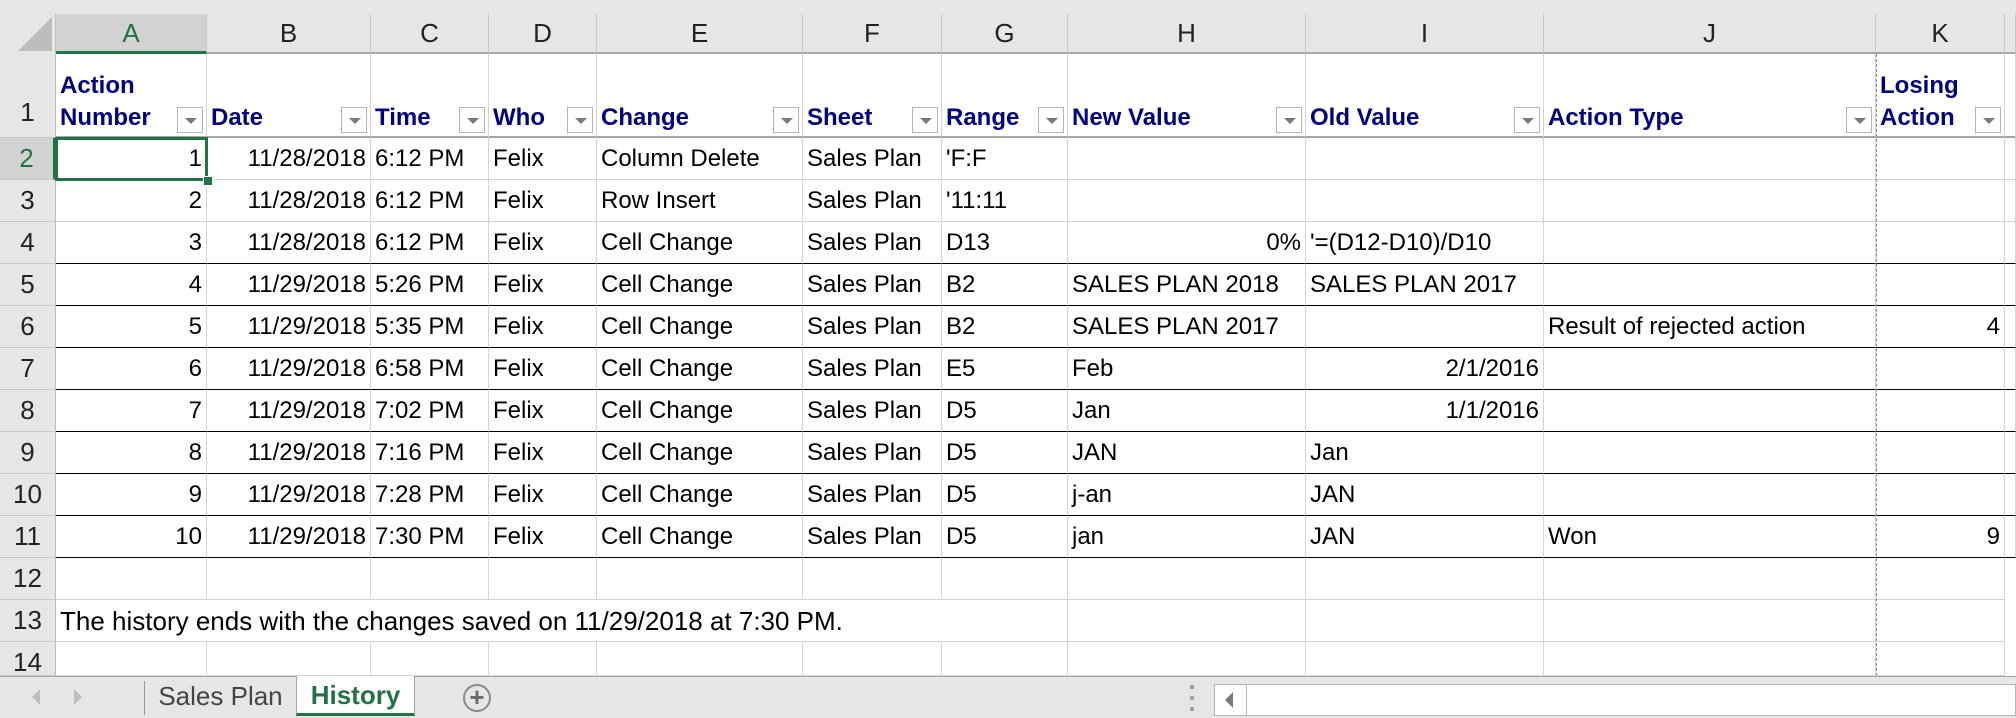 This screenshot has height=718, width=2016. What do you see at coordinates (2010, 34) in the screenshot?
I see `column-header-l` at bounding box center [2010, 34].